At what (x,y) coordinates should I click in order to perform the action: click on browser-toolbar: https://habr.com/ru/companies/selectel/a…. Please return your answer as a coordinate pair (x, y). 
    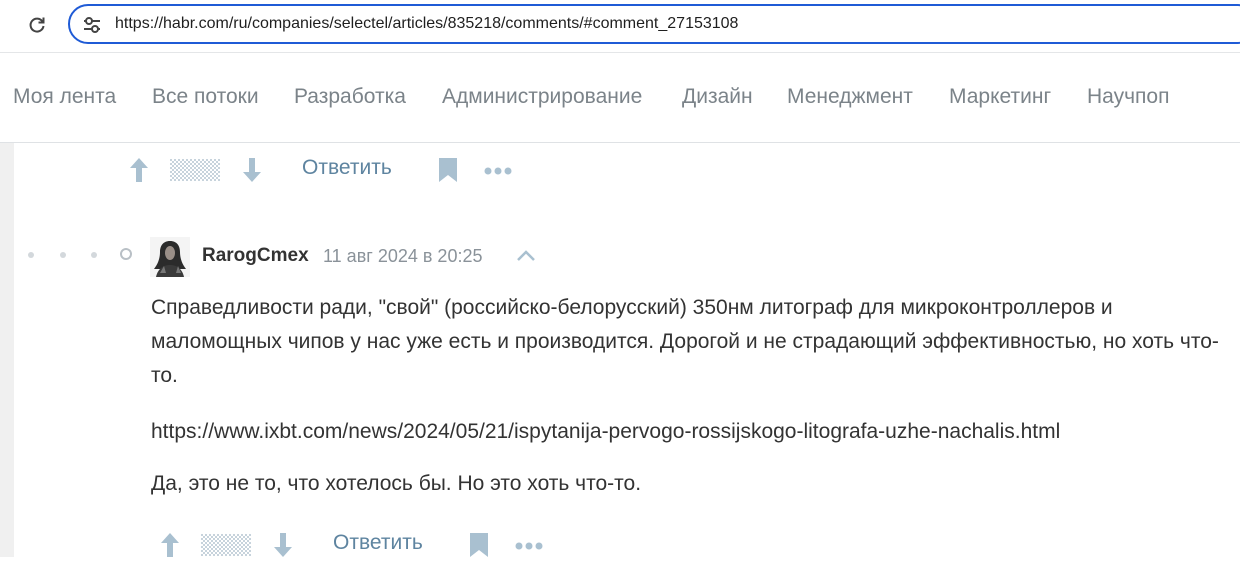
    Looking at the image, I should click on (620, 26).